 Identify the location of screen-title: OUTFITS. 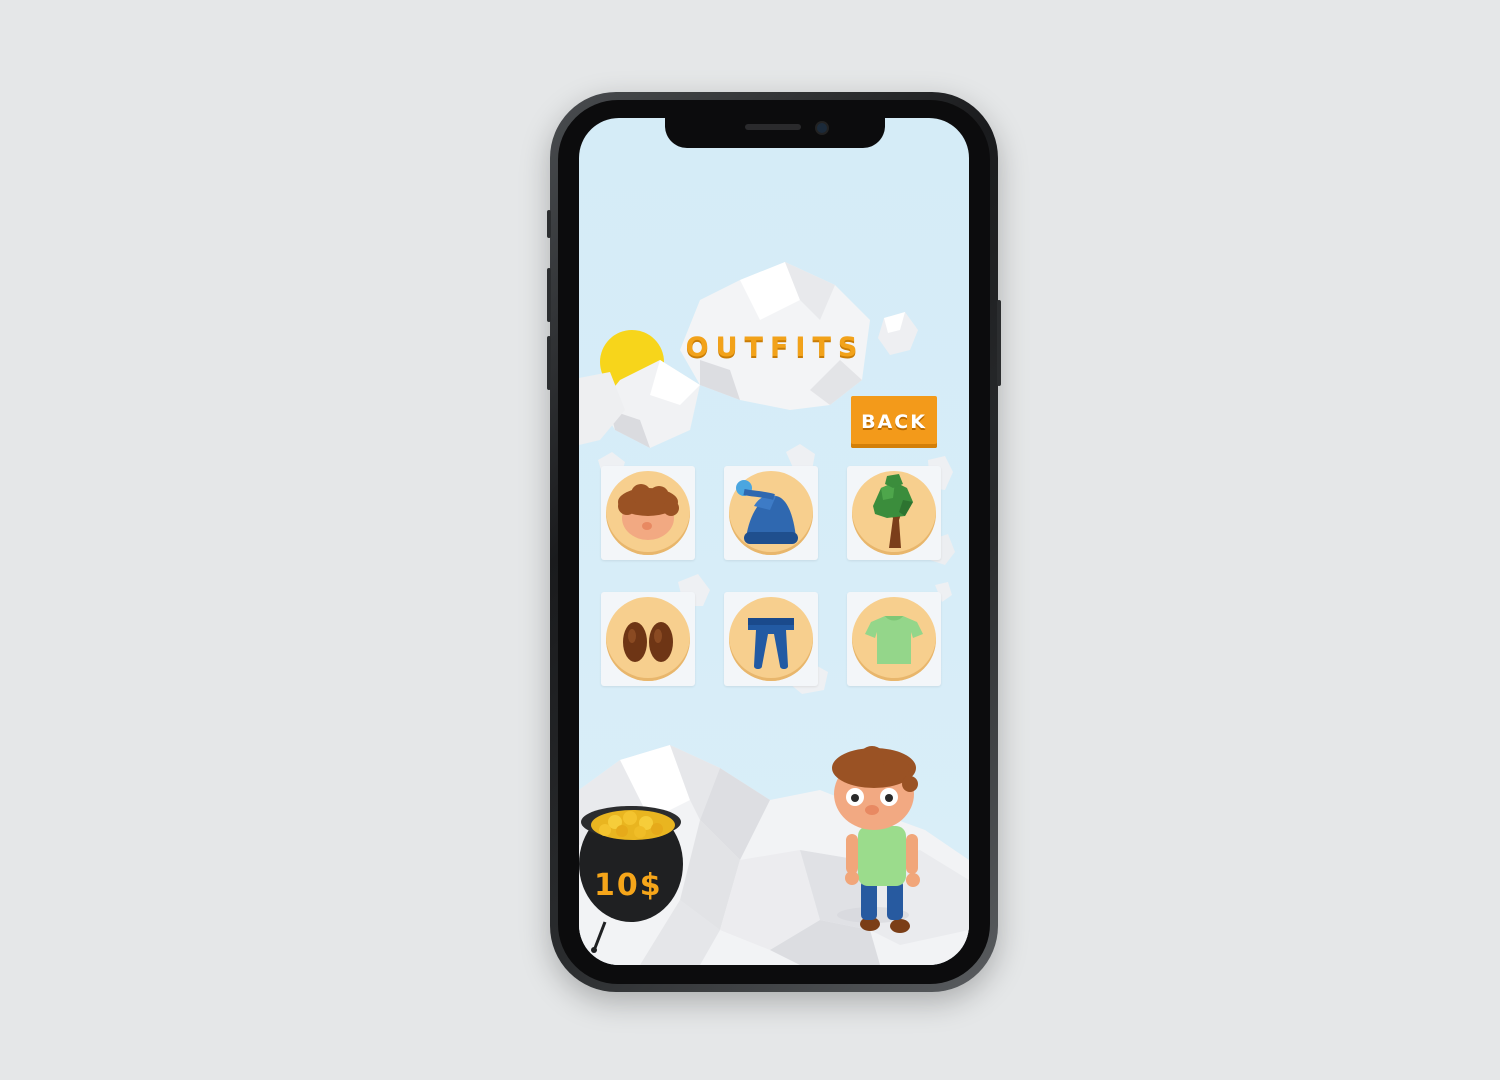
(775, 347).